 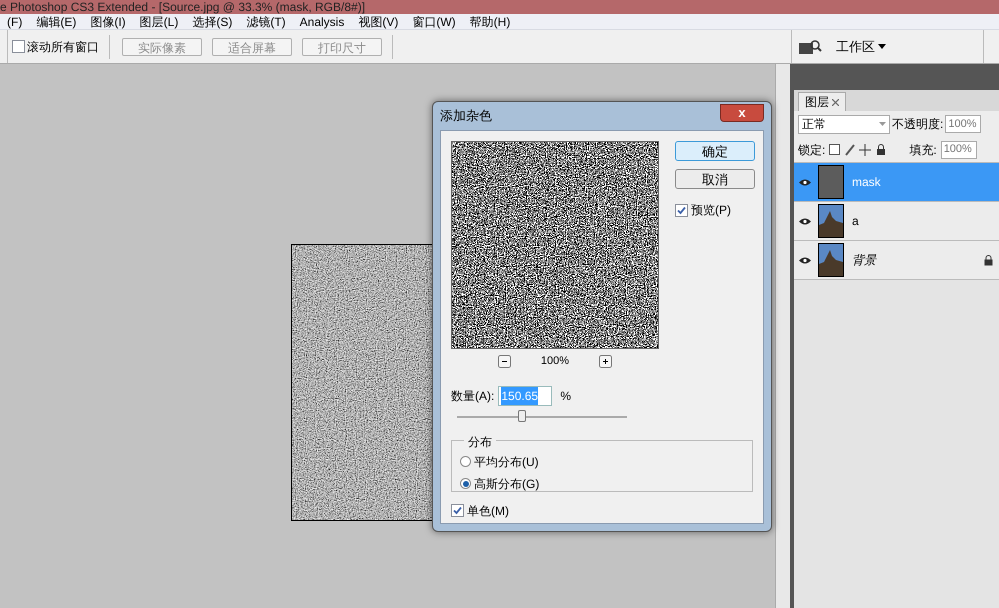 What do you see at coordinates (266, 21) in the screenshot?
I see `menu-item: 滤镜(T)` at bounding box center [266, 21].